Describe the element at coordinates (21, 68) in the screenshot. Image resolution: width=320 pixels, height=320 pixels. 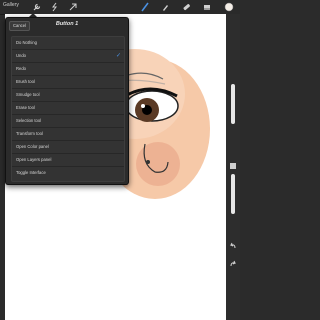
I see `action-label: Redo` at that location.